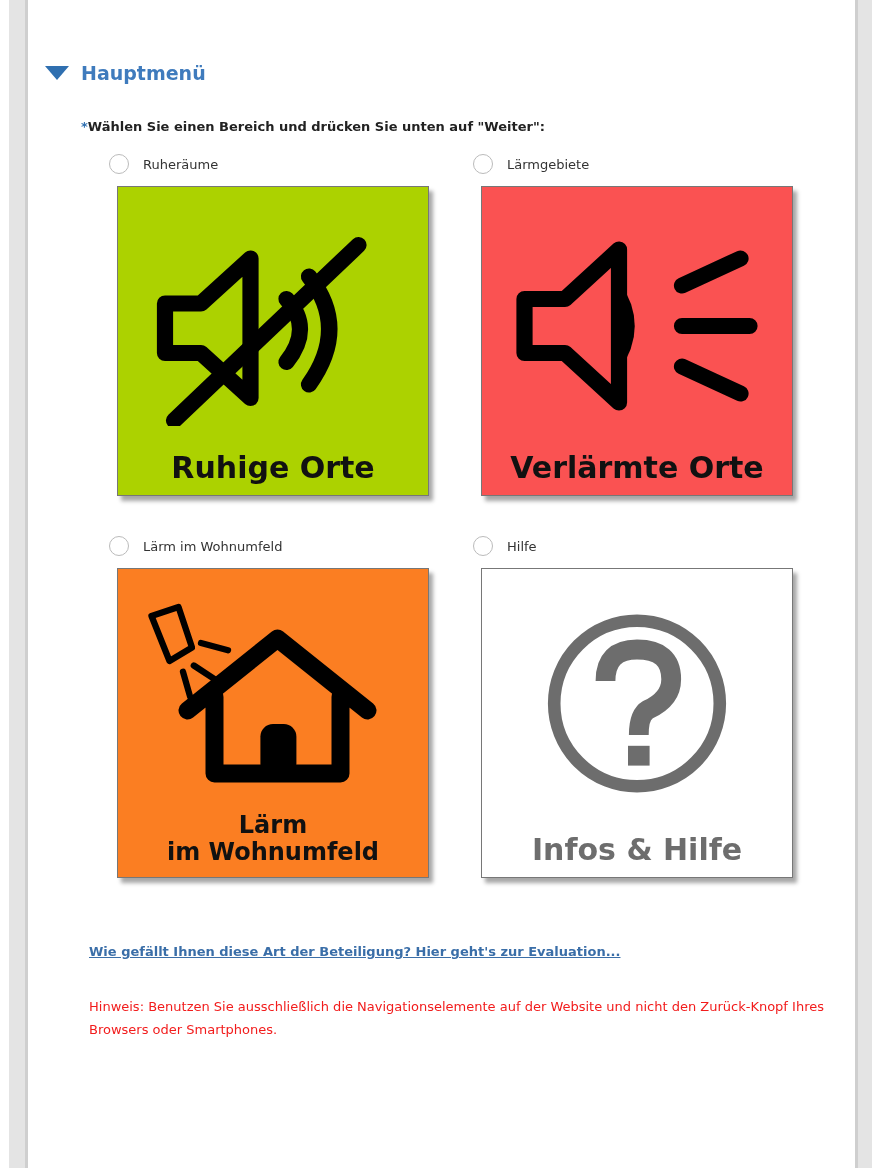  What do you see at coordinates (273, 467) in the screenshot?
I see `tile-caption: Ruhige Orte` at bounding box center [273, 467].